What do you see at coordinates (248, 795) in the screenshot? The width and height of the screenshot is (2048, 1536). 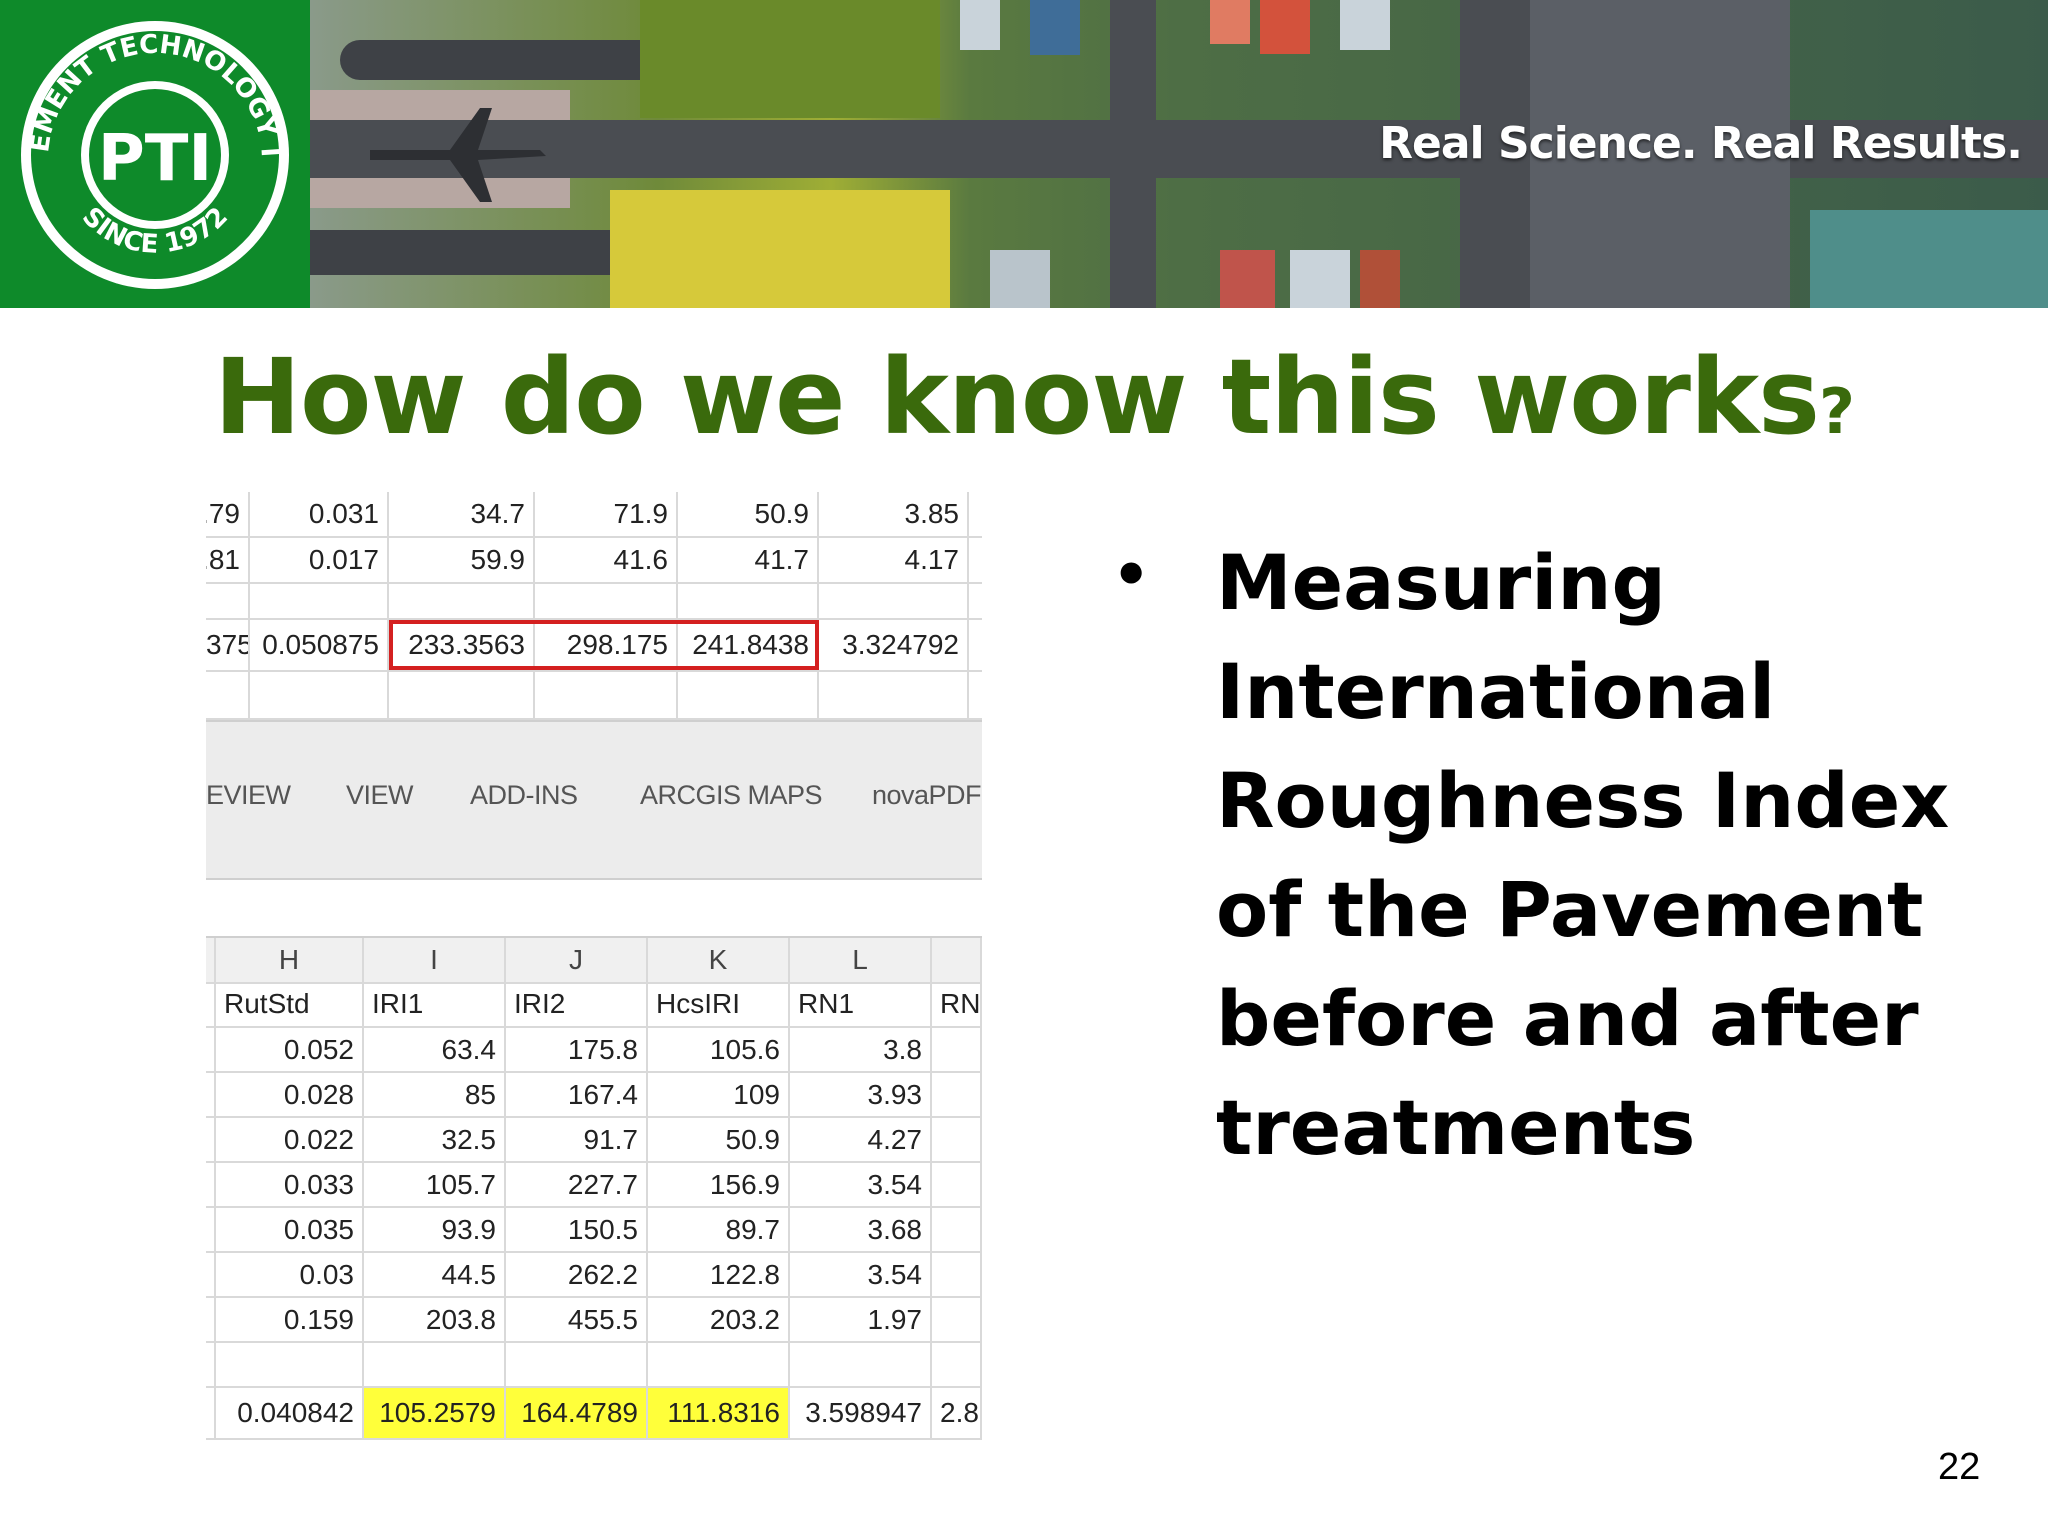 I see `ribbon-tab-review: EVIEW` at bounding box center [248, 795].